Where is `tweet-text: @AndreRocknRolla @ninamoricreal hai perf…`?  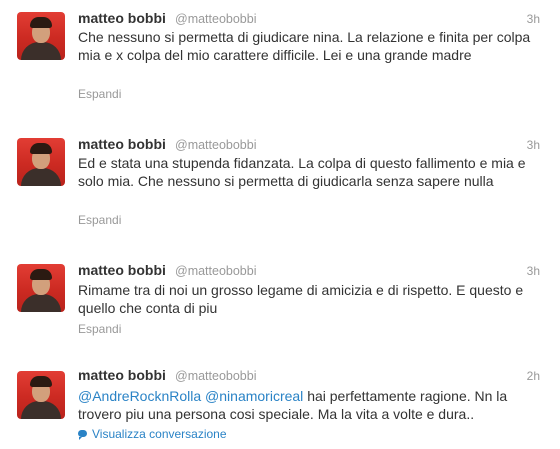
tweet-text: @AndreRocknRolla @ninamoricreal hai perf… is located at coordinates (308, 405).